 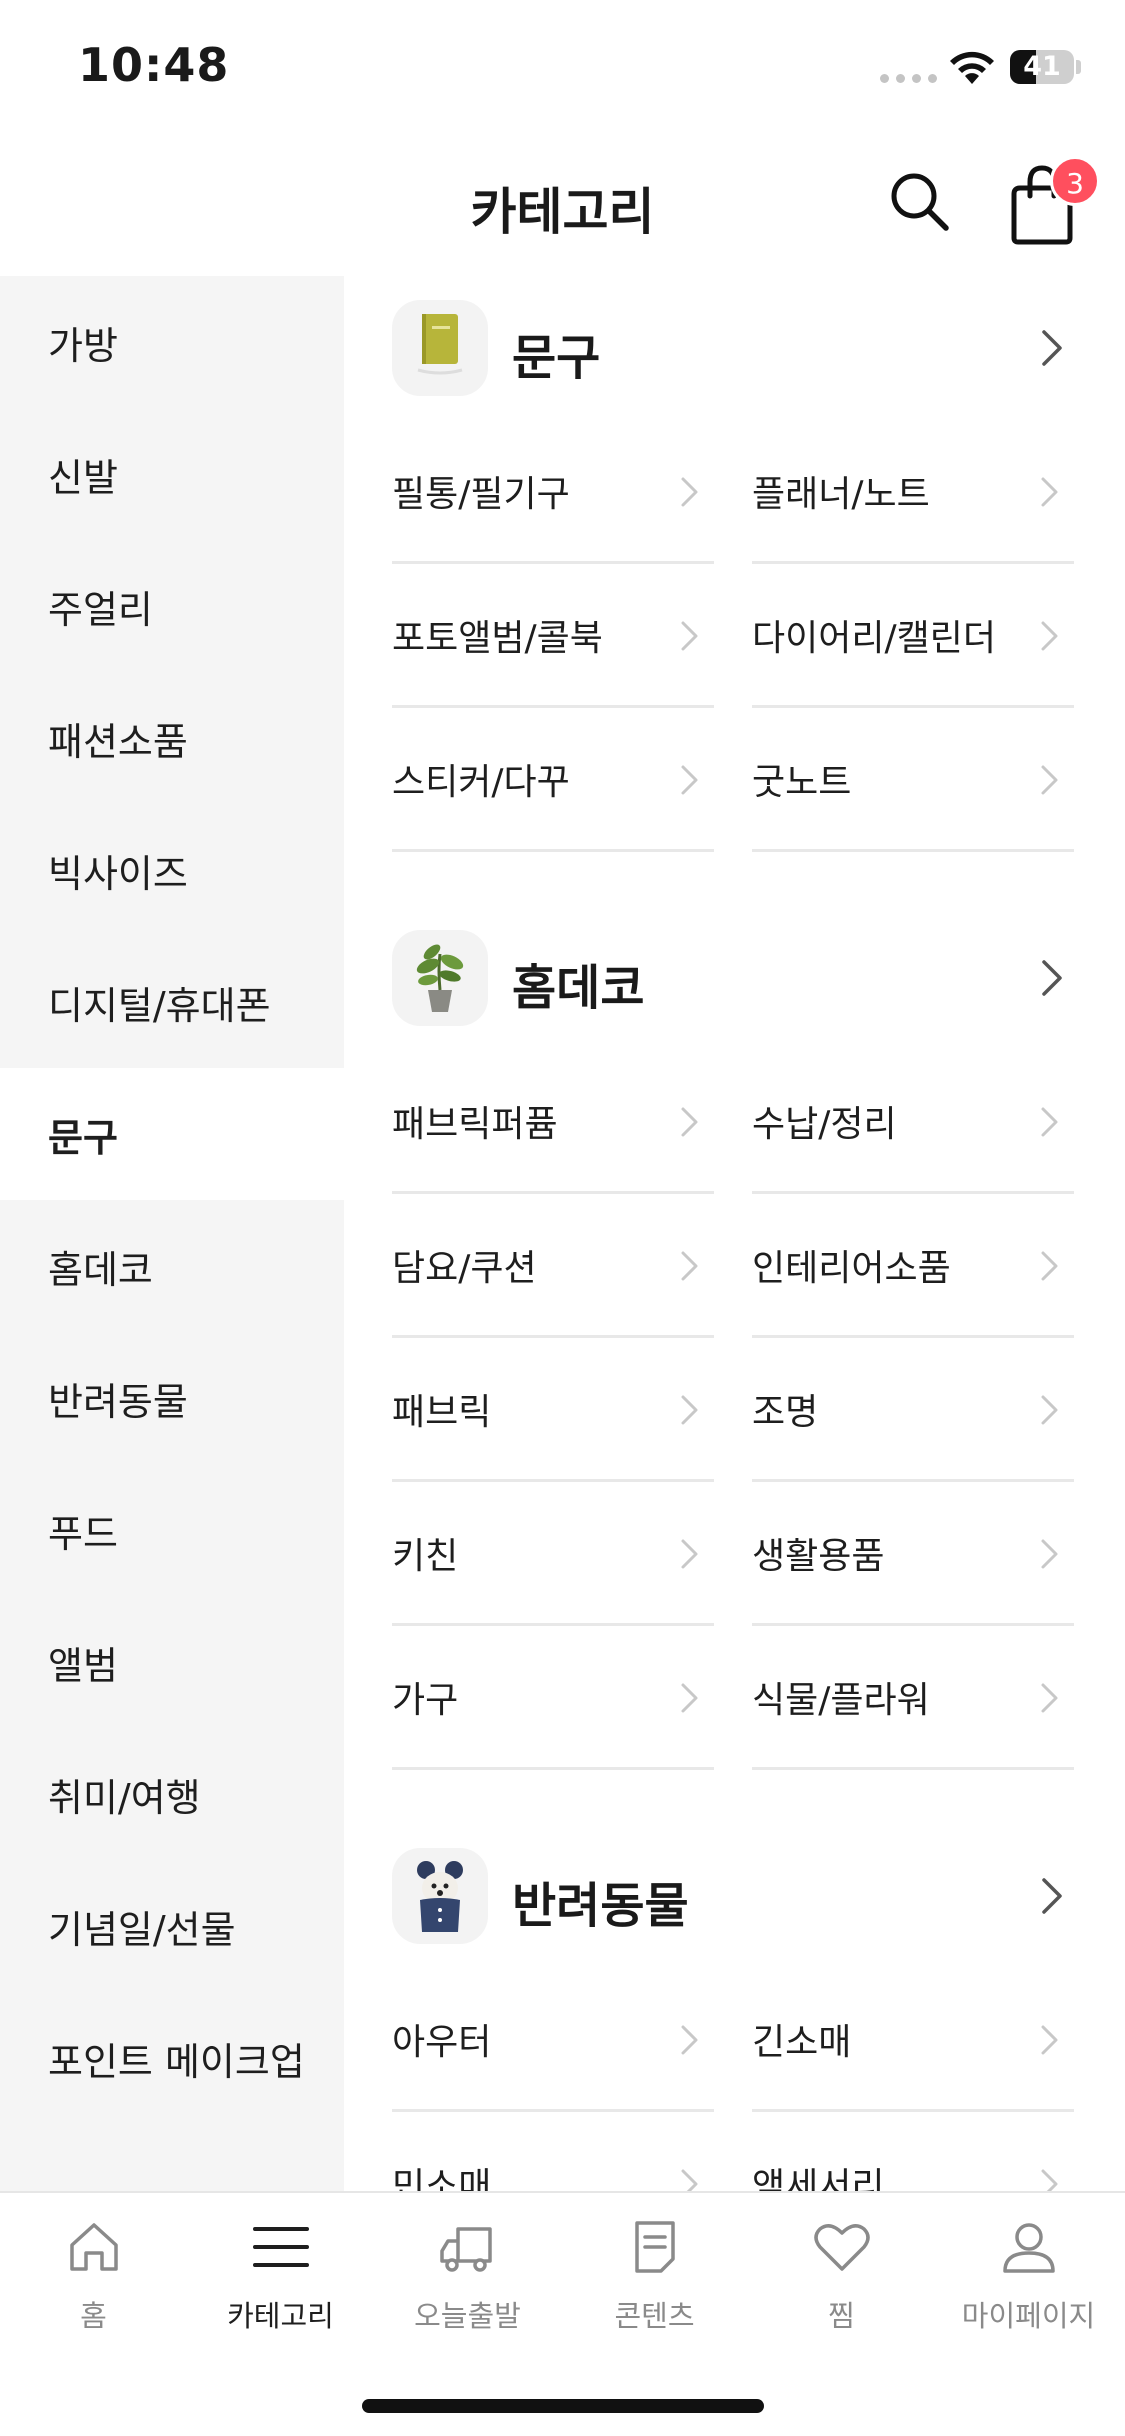 I want to click on truck-icon, so click(x=465, y=2249).